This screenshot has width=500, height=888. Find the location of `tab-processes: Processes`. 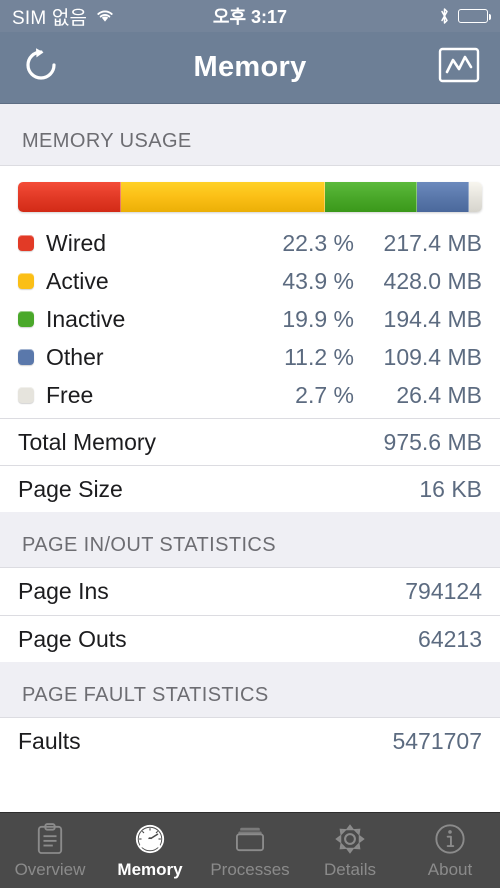

tab-processes: Processes is located at coordinates (250, 850).